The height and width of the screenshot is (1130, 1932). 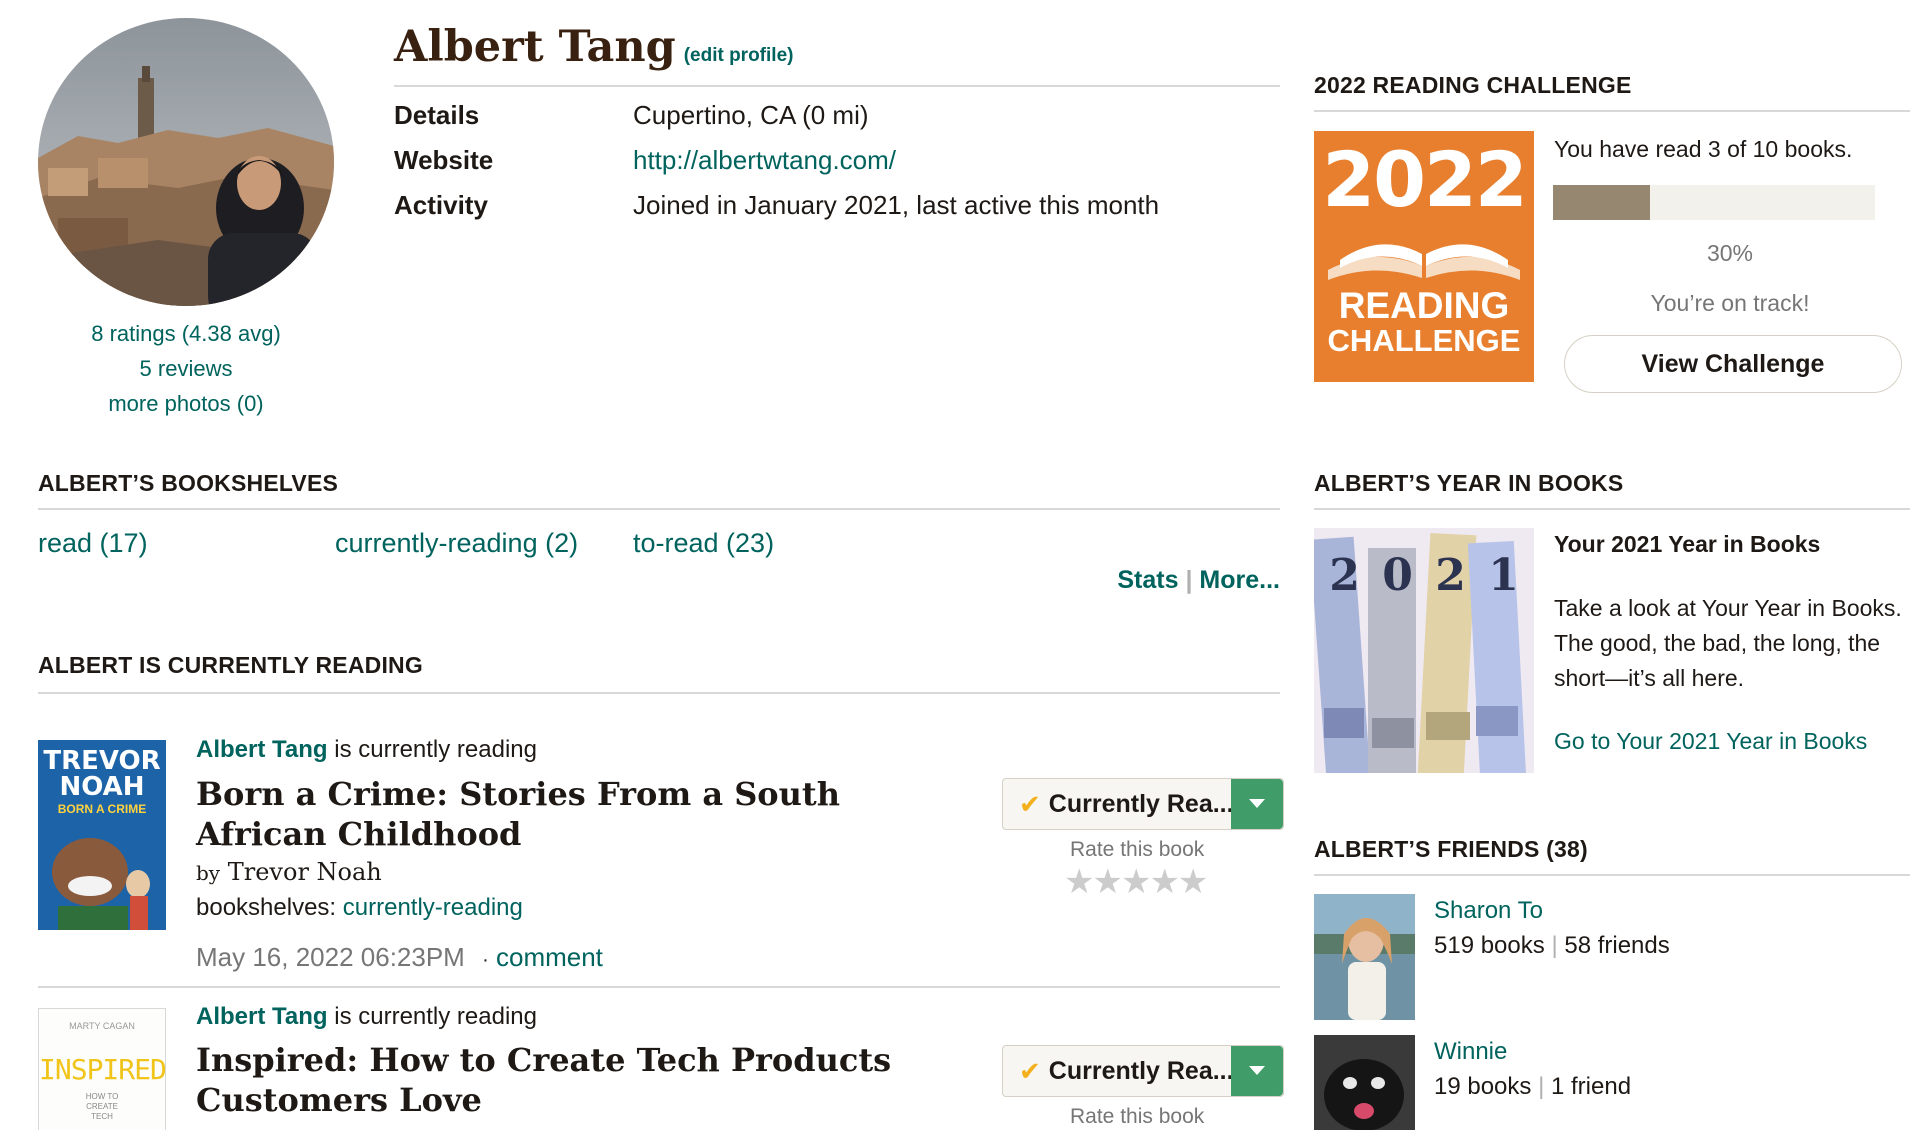 What do you see at coordinates (186, 333) in the screenshot?
I see `ratings-link: 8 ratings (4.38 avg)` at bounding box center [186, 333].